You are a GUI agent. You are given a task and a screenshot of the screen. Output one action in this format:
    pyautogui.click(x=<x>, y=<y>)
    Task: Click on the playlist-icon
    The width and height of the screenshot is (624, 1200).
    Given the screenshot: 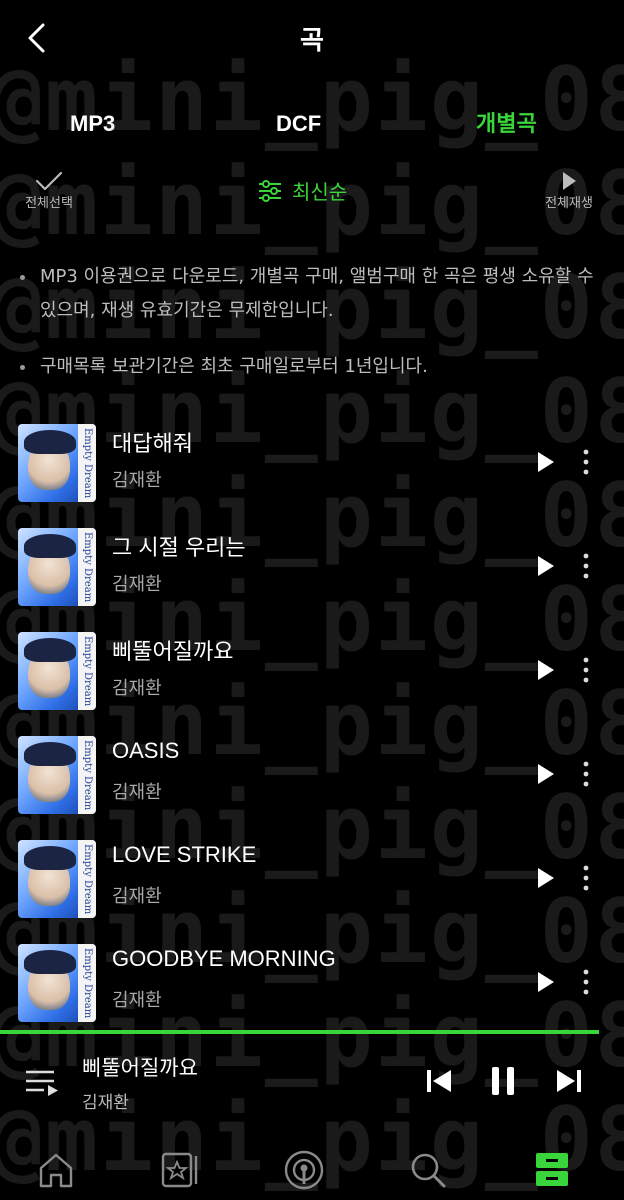 What is the action you would take?
    pyautogui.click(x=42, y=1082)
    